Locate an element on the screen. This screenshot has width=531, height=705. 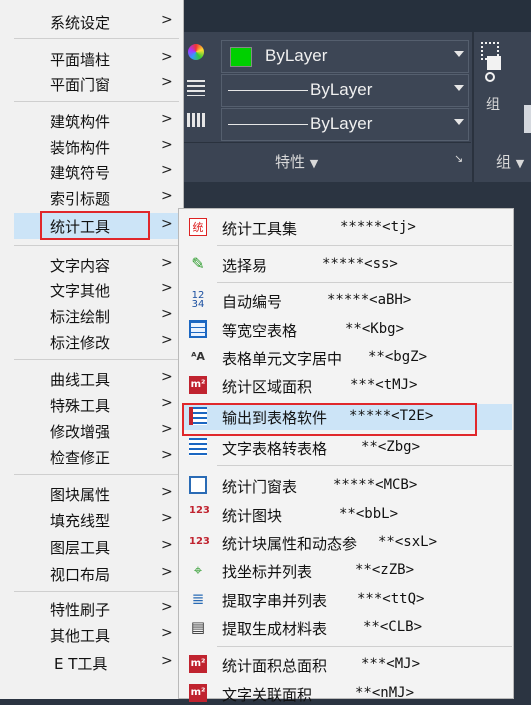
text-to-table-icon is located at coordinates (198, 447).